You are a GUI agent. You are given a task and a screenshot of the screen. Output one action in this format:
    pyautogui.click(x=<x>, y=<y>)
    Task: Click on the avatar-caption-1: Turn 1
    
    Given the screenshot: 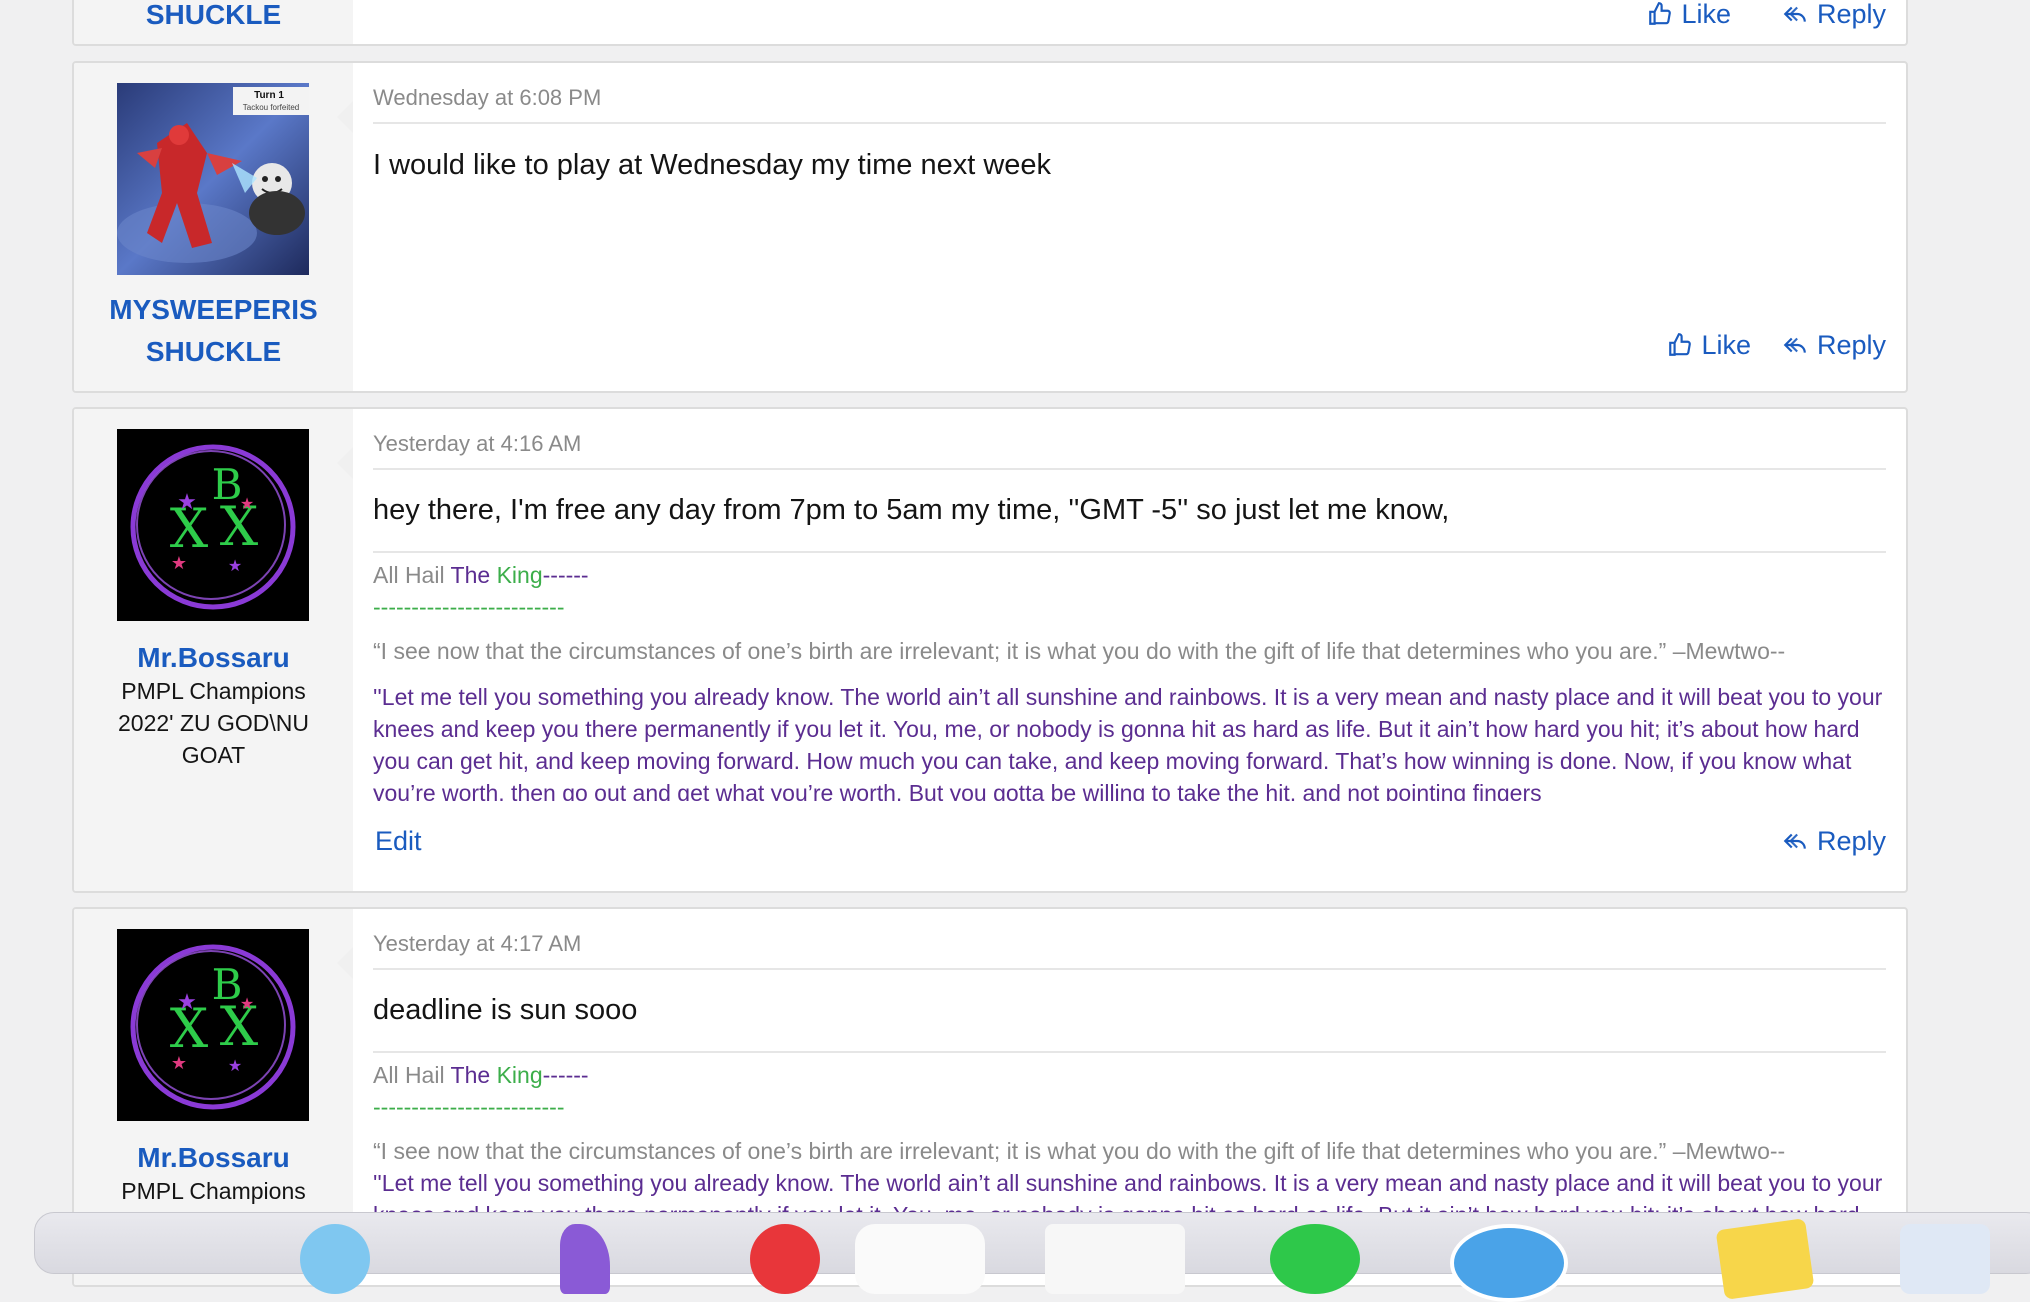 What is the action you would take?
    pyautogui.click(x=269, y=95)
    